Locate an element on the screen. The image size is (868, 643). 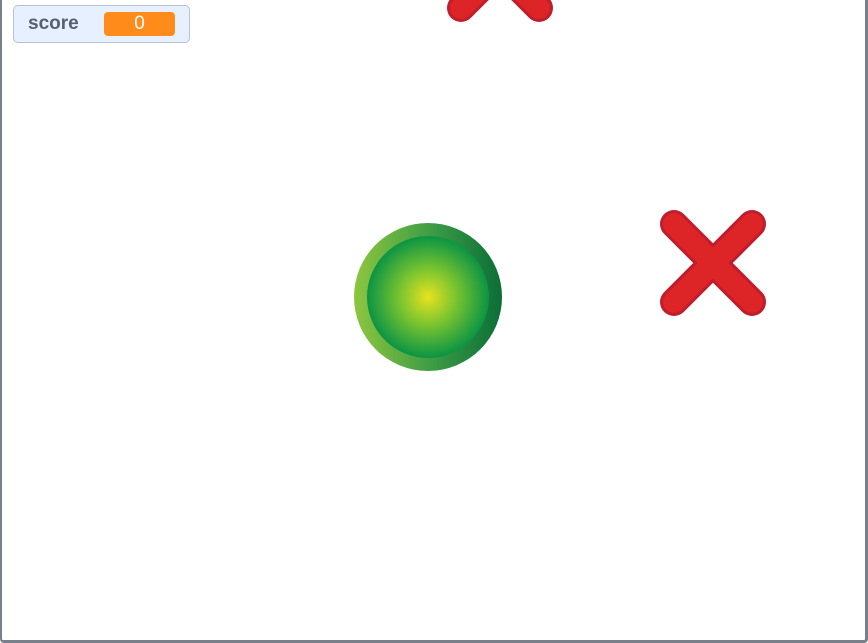
score-label: score is located at coordinates (53, 23).